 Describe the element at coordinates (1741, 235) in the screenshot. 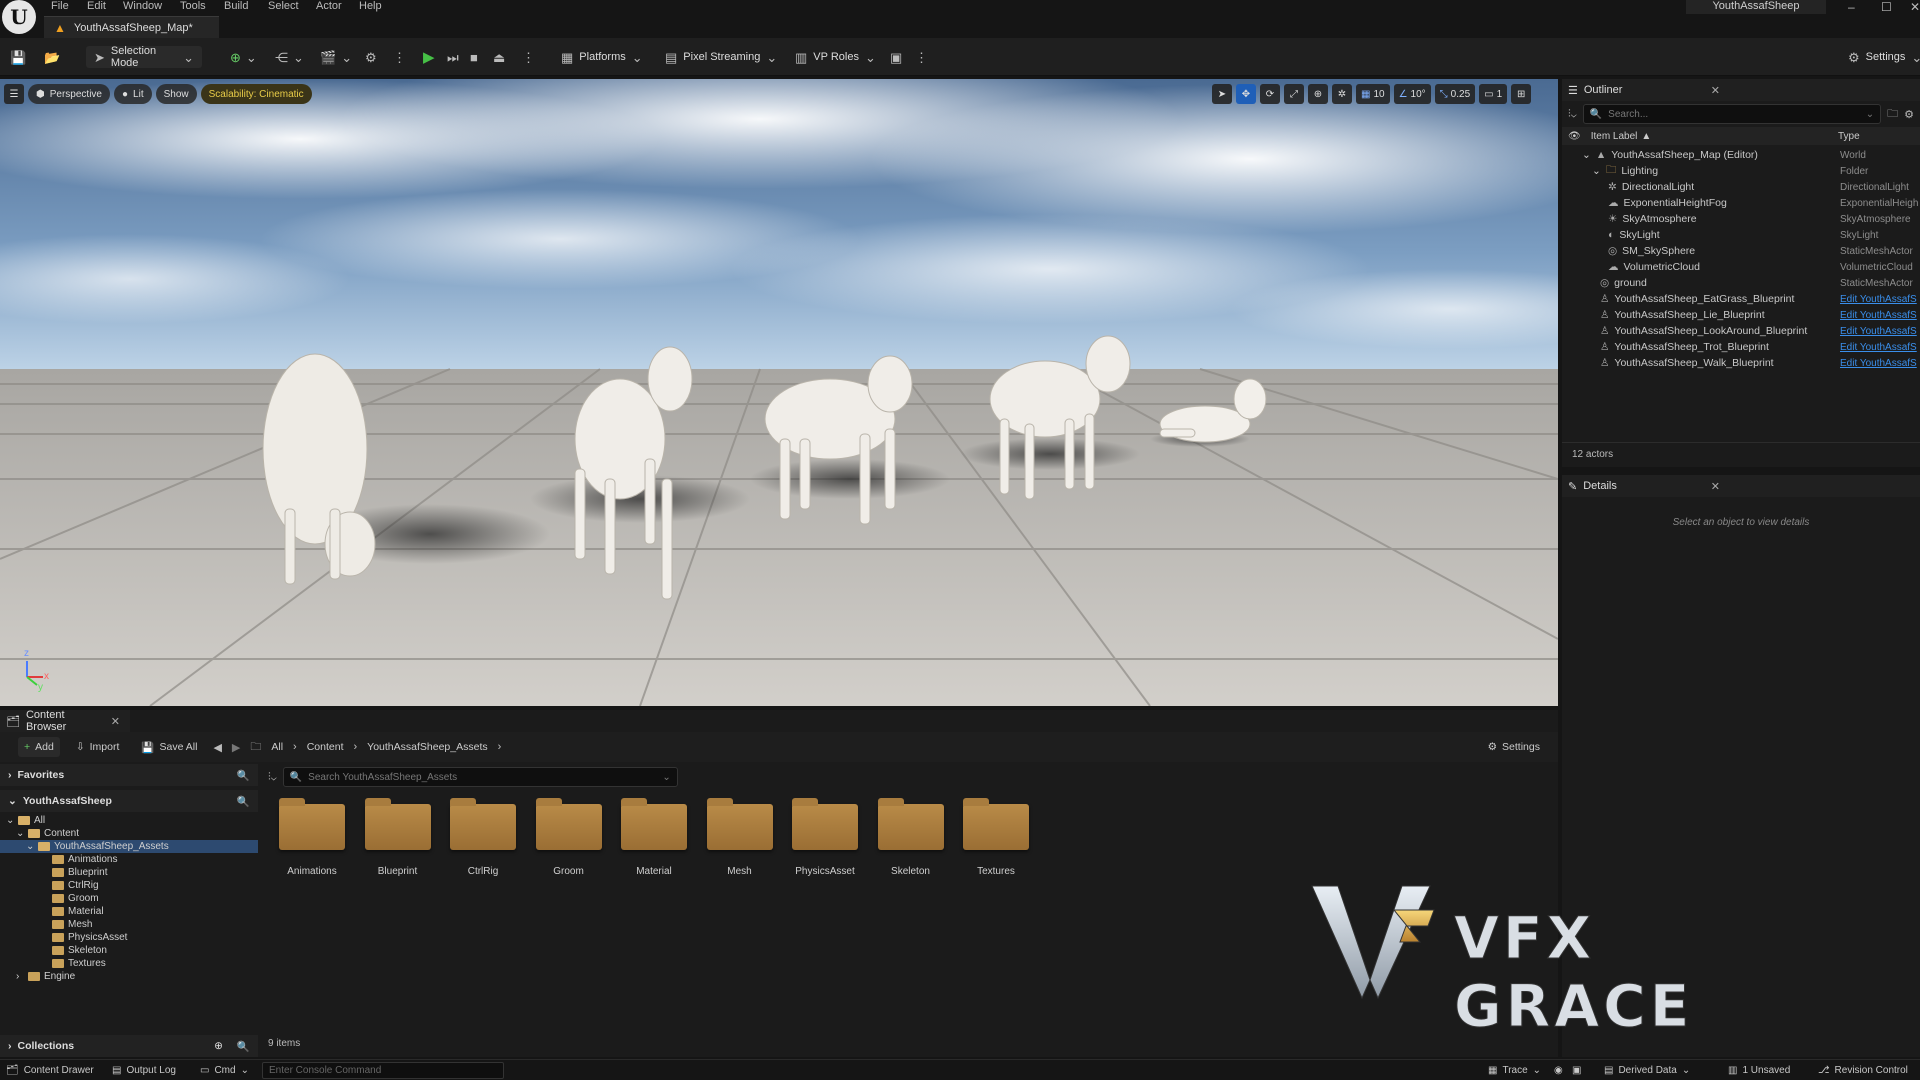

I see `outliner-row-sky-light: ◐ SkyLight SkyLight` at that location.